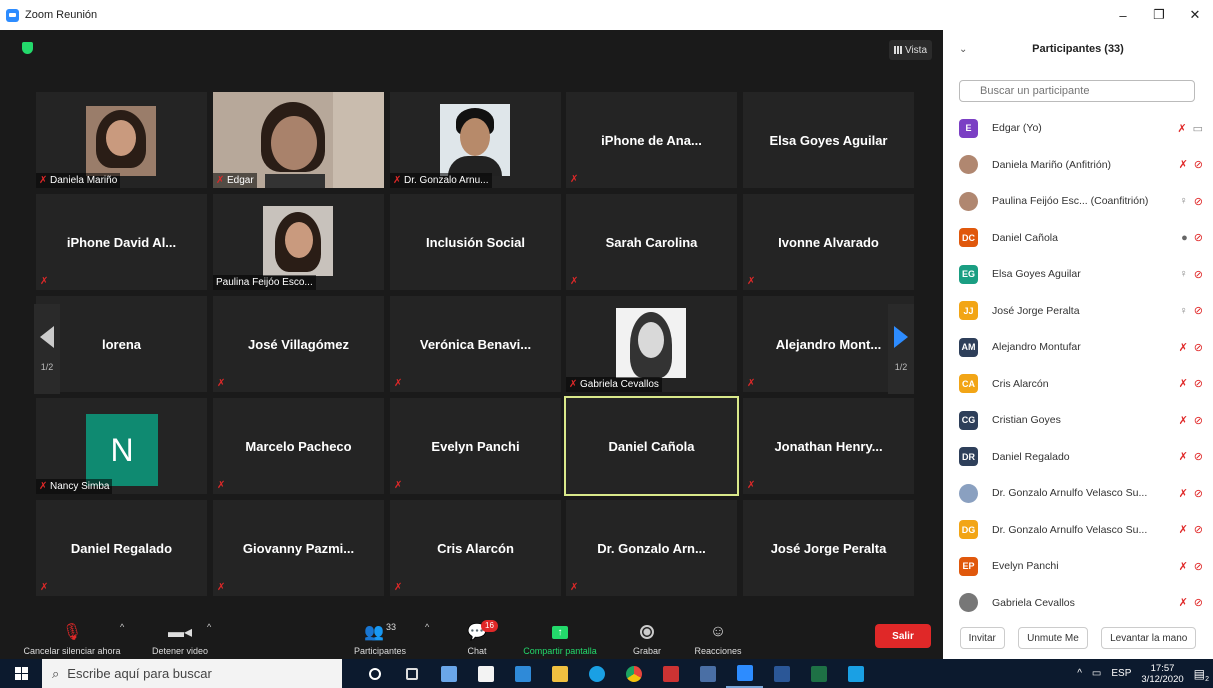 The width and height of the screenshot is (1213, 688). What do you see at coordinates (633, 673) in the screenshot?
I see `chrome-icon` at bounding box center [633, 673].